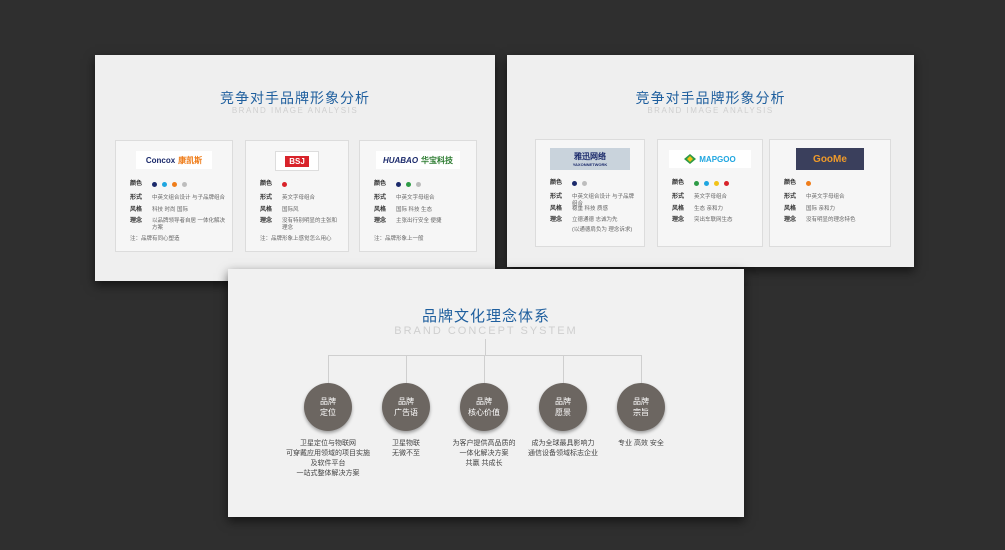  I want to click on brand-logo-concox: Concox 康凯斯, so click(174, 160).